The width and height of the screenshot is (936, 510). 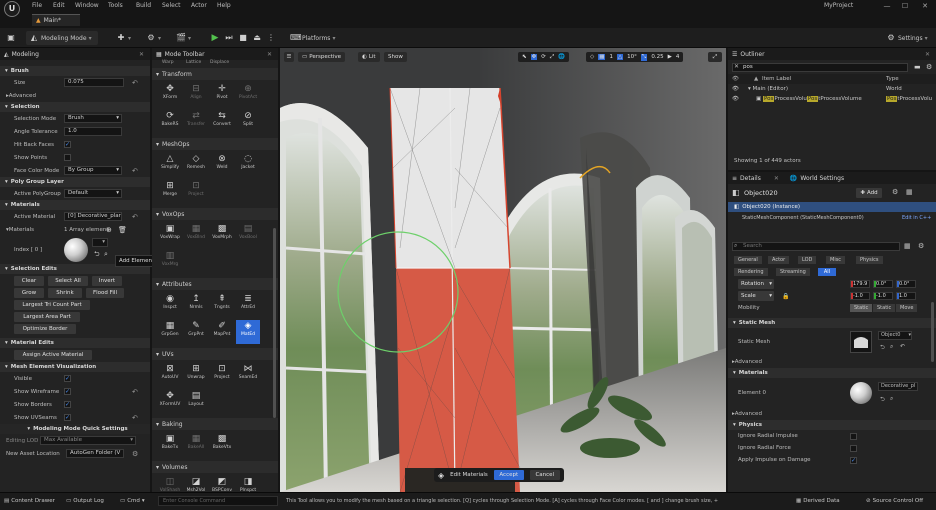 What do you see at coordinates (196, 375) in the screenshot?
I see `tool-unwrap: ⊞ Unwrap` at bounding box center [196, 375].